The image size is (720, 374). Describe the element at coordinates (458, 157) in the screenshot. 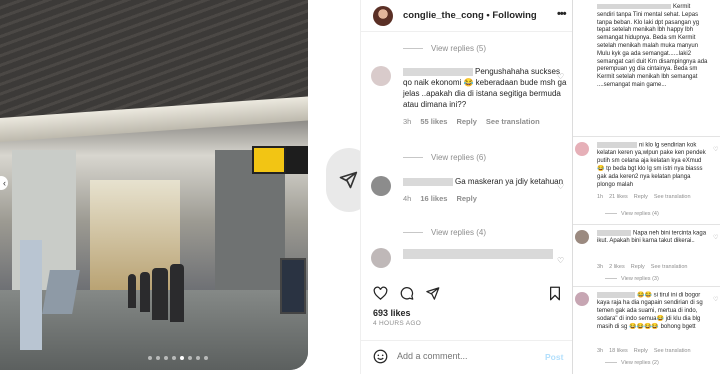

I see `view-replies-label: View replies (6)` at that location.